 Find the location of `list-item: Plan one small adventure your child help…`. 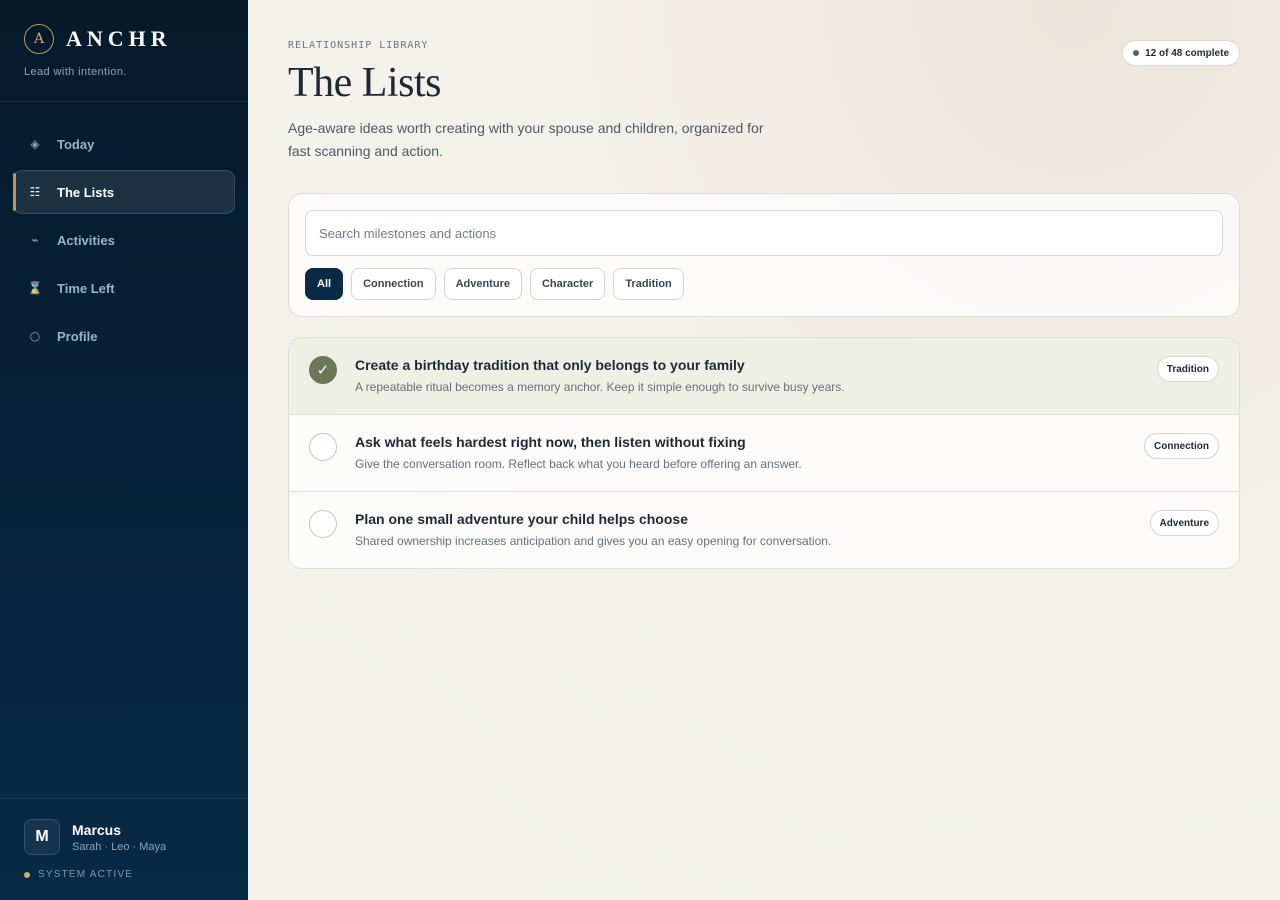

list-item: Plan one small adventure your child help… is located at coordinates (764, 530).